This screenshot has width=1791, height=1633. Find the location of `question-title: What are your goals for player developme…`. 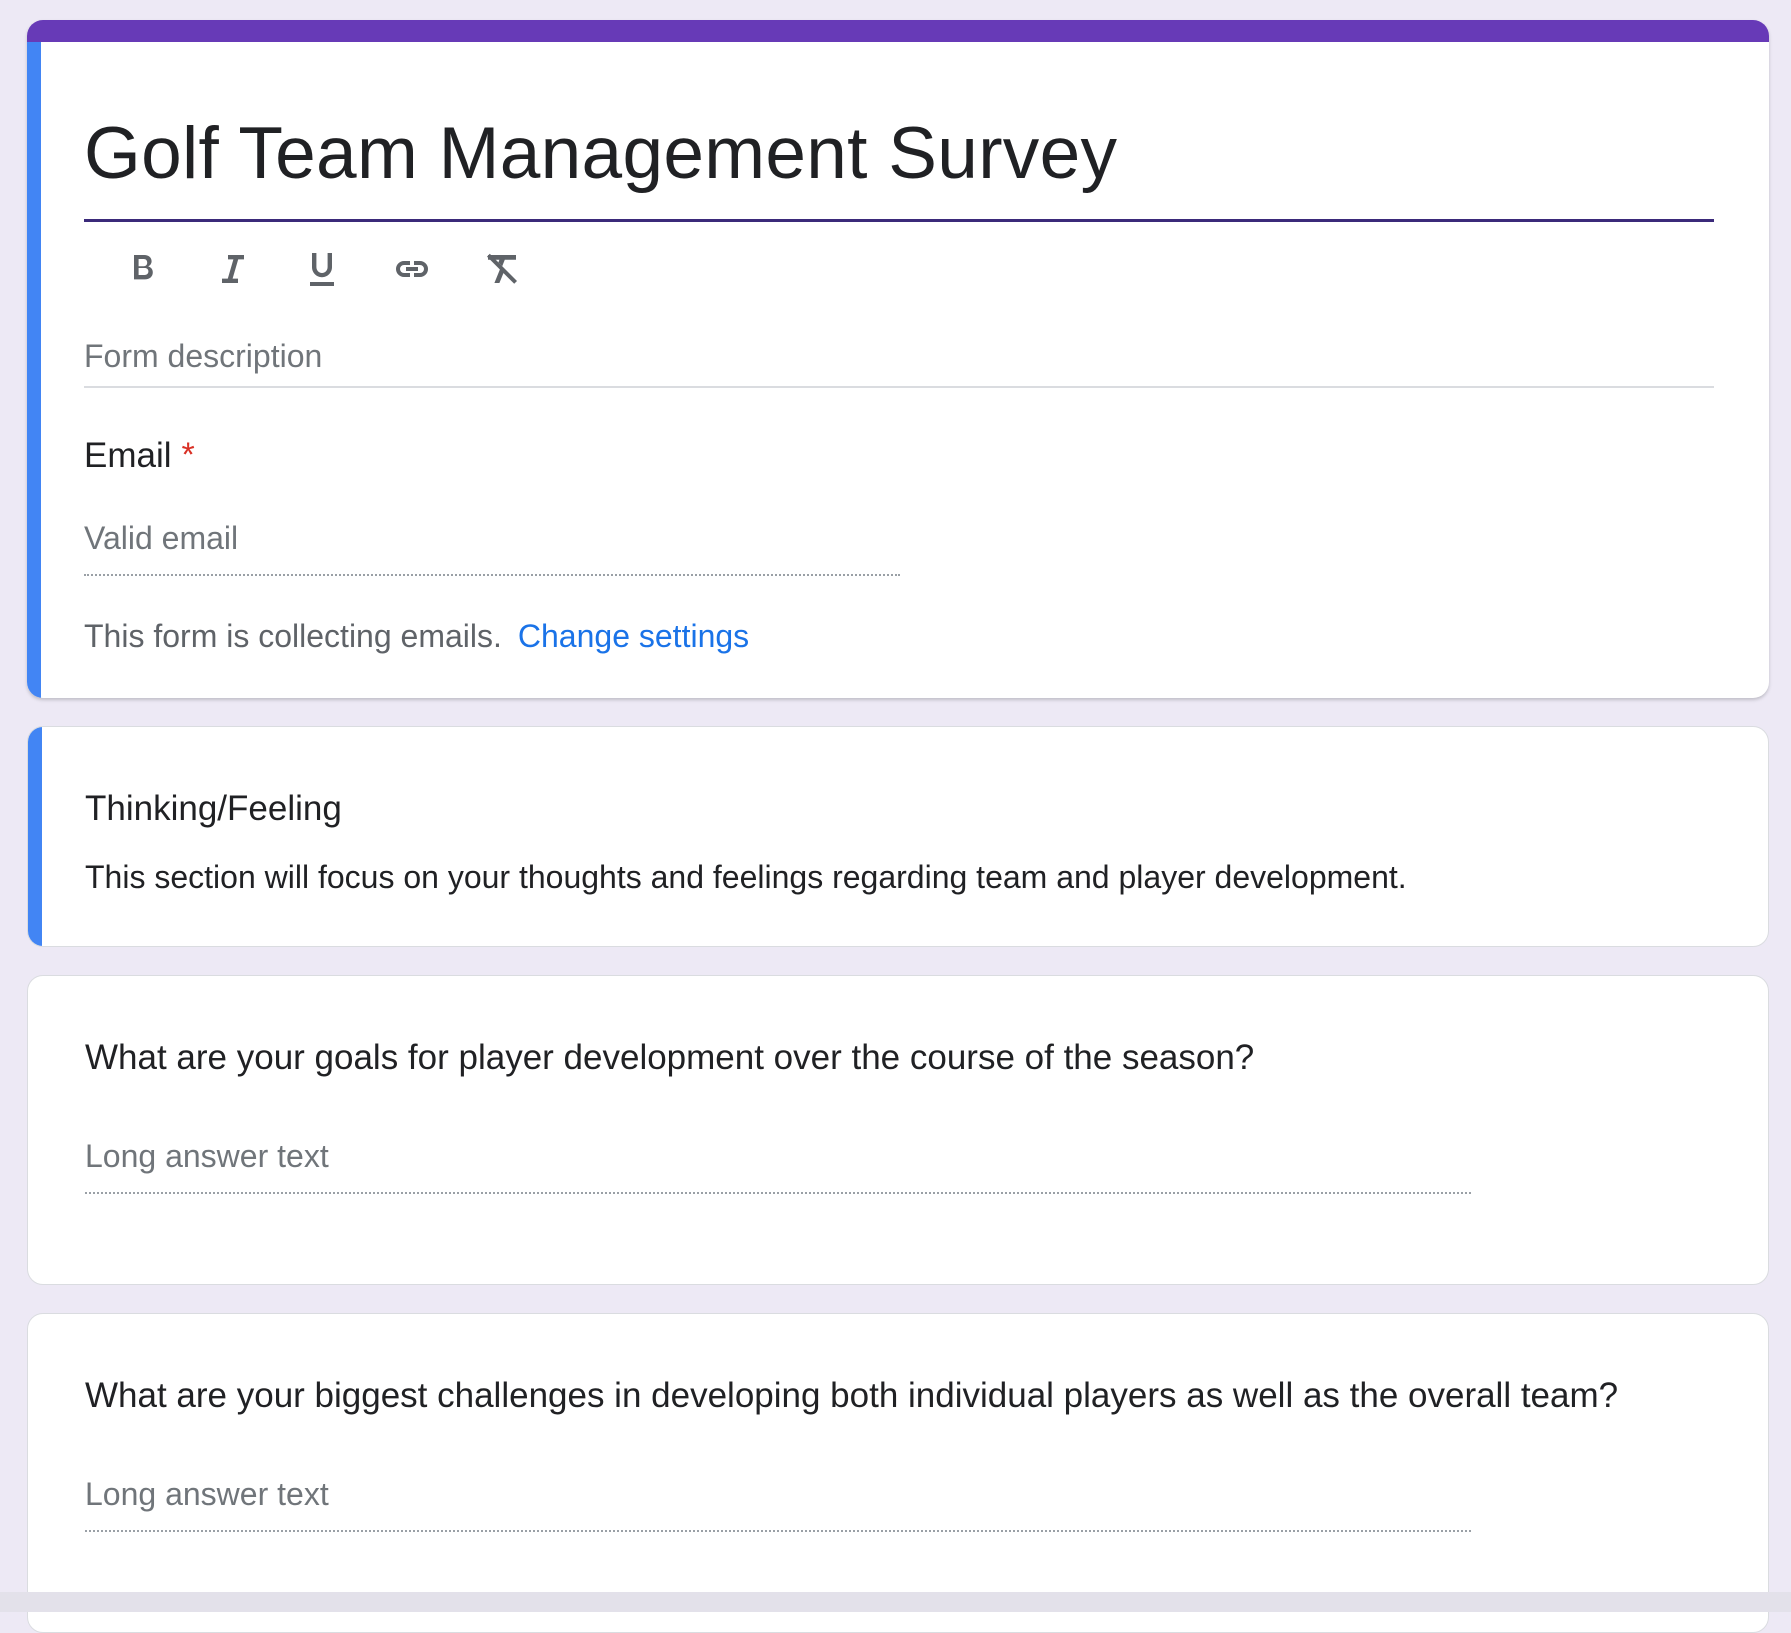

question-title: What are your goals for player developme… is located at coordinates (670, 1057).